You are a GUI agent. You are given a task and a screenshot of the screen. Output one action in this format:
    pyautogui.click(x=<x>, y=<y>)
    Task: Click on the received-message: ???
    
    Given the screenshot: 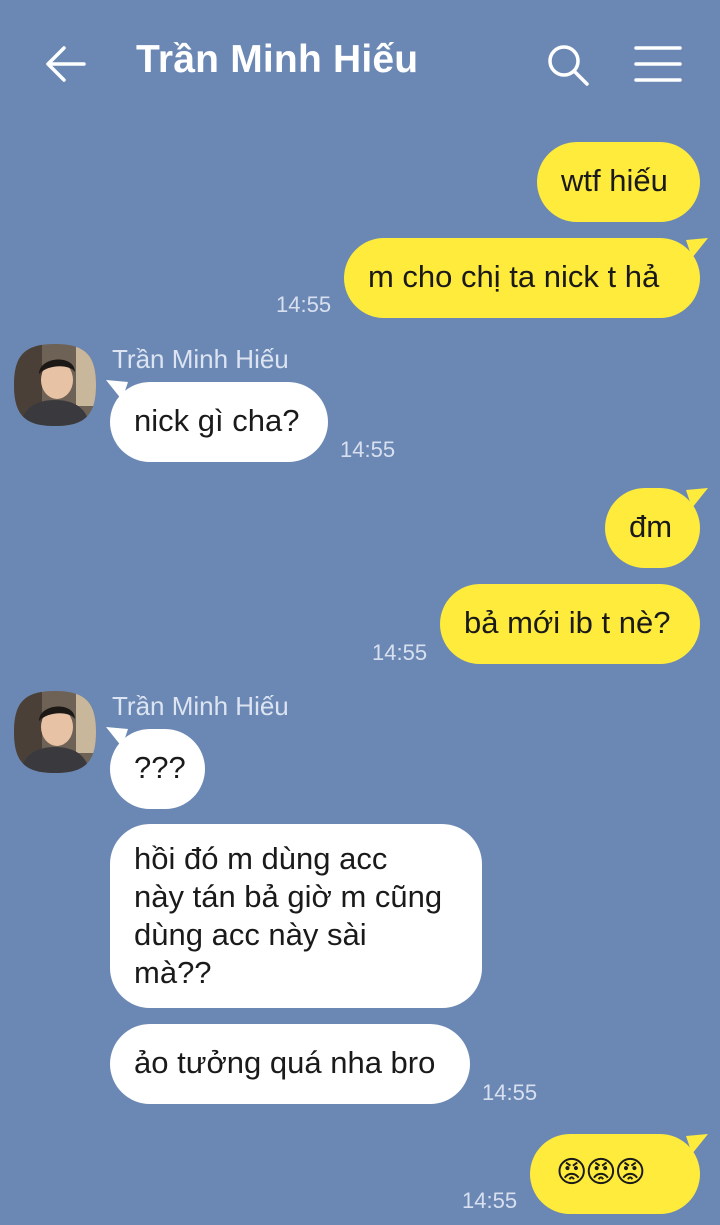 What is the action you would take?
    pyautogui.click(x=157, y=769)
    